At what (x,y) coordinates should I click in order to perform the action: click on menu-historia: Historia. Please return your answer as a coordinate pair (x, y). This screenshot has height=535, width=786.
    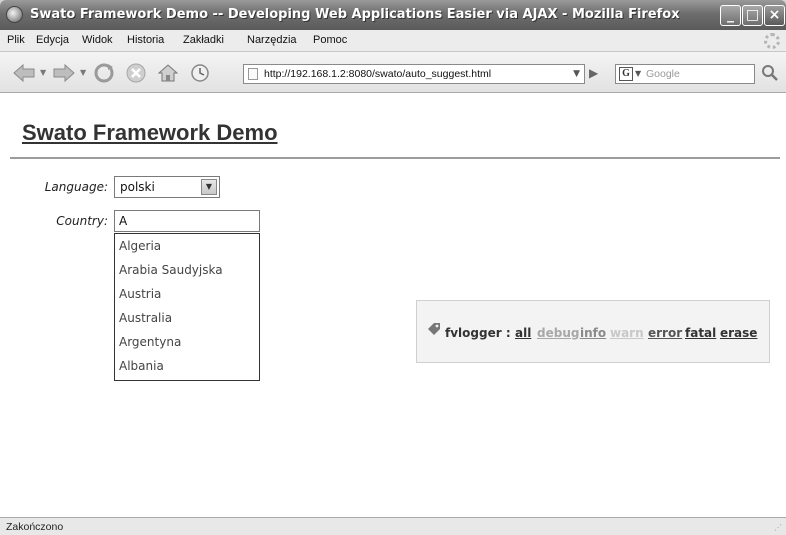
    Looking at the image, I should click on (145, 40).